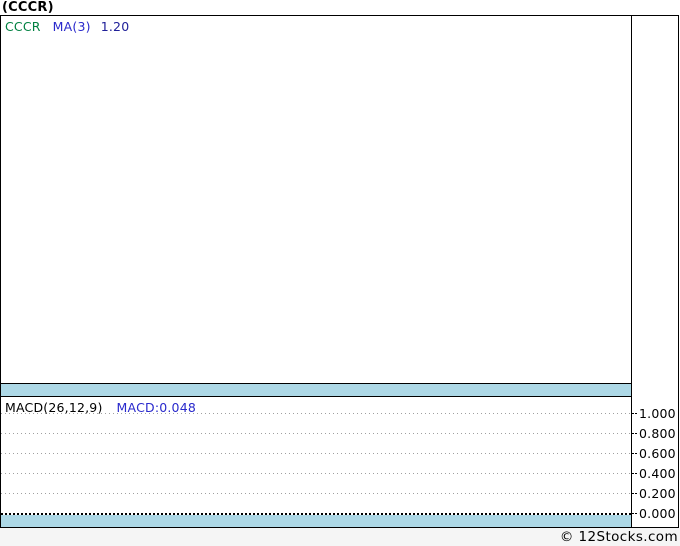 The height and width of the screenshot is (546, 680). I want to click on axis-divider-line, so click(631, 271).